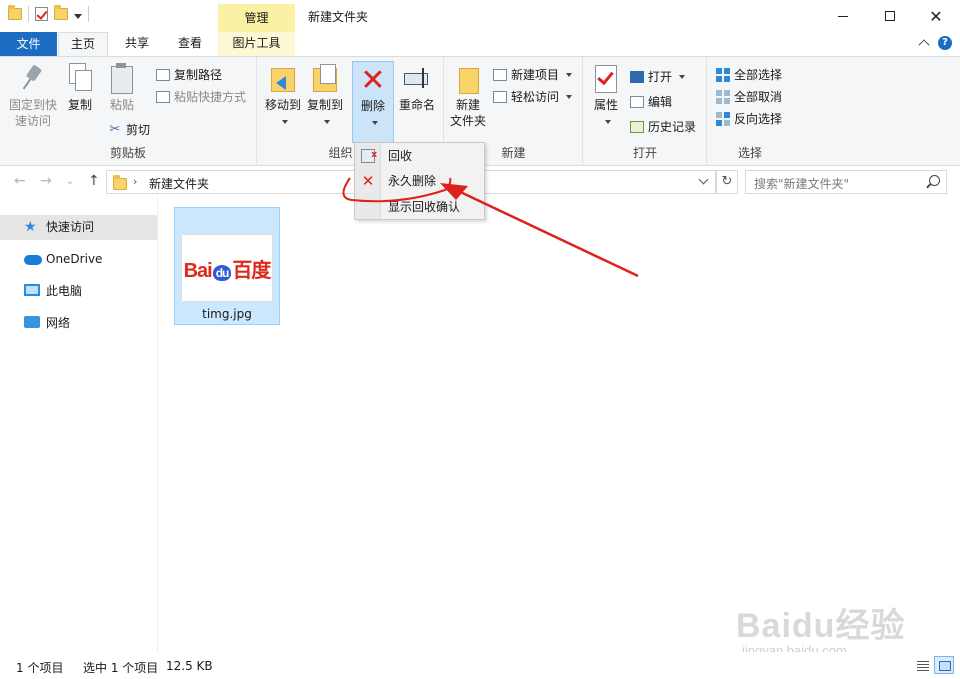  What do you see at coordinates (15, 12) in the screenshot?
I see `folder-icon` at bounding box center [15, 12].